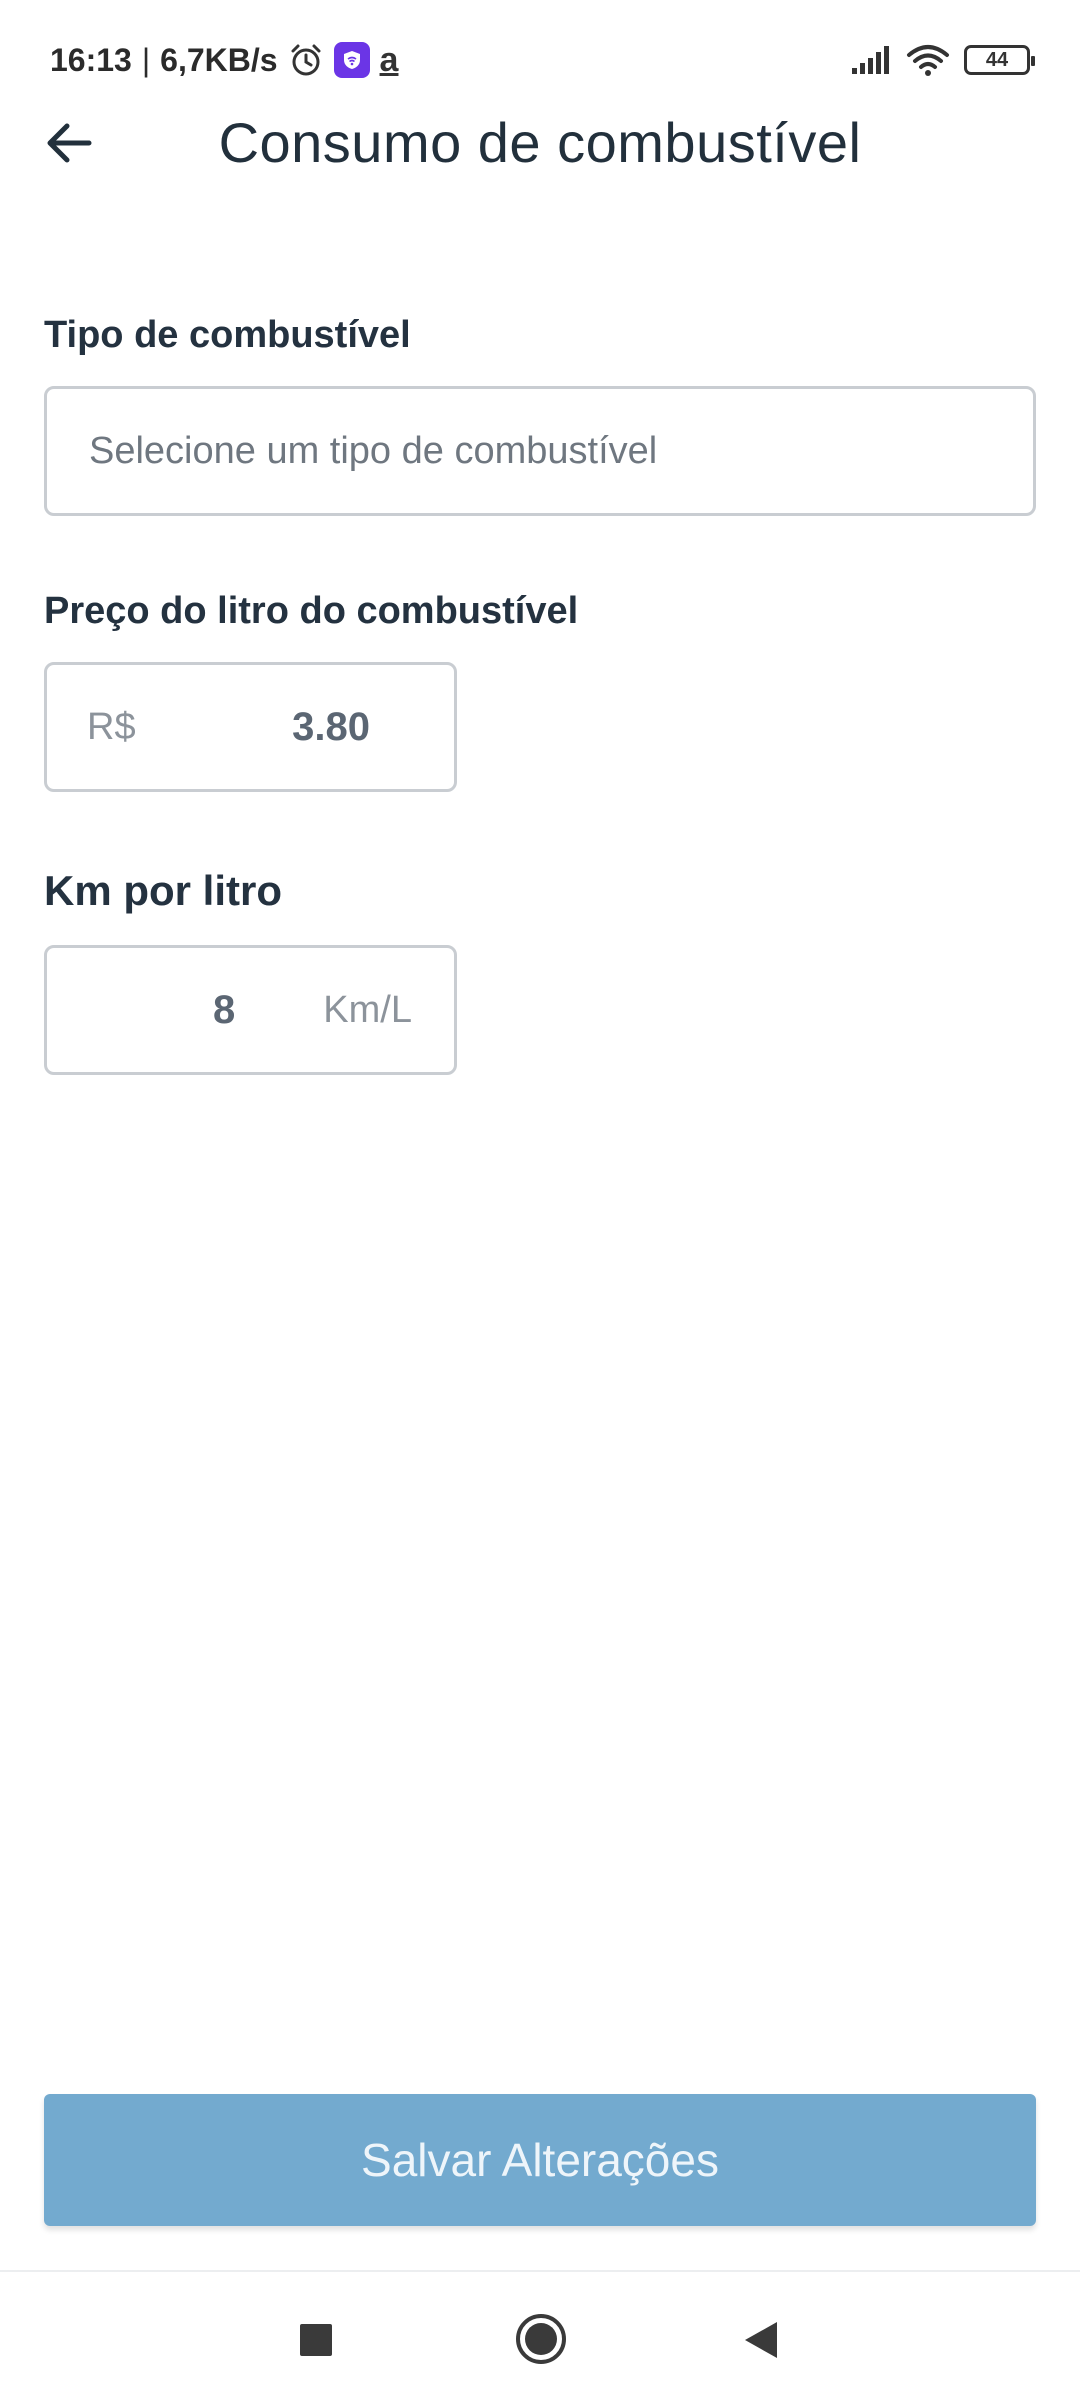 The height and width of the screenshot is (2400, 1080). I want to click on recents-square-icon, so click(316, 2340).